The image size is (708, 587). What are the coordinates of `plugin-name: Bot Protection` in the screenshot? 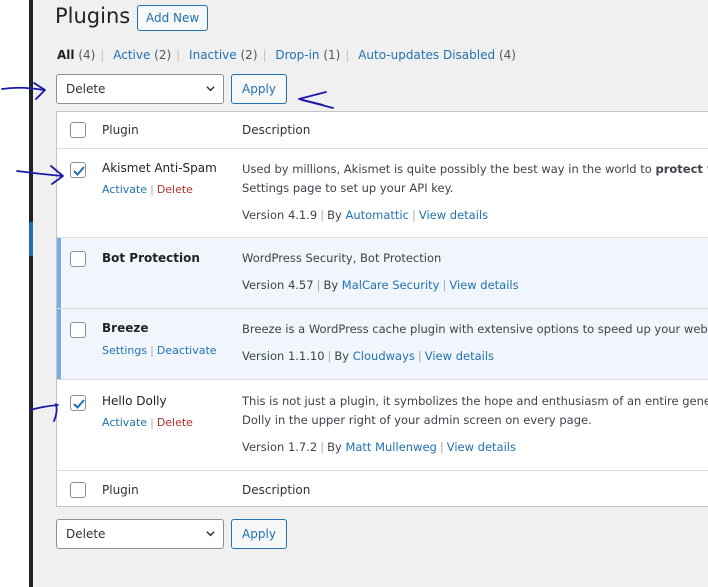 It's located at (151, 258).